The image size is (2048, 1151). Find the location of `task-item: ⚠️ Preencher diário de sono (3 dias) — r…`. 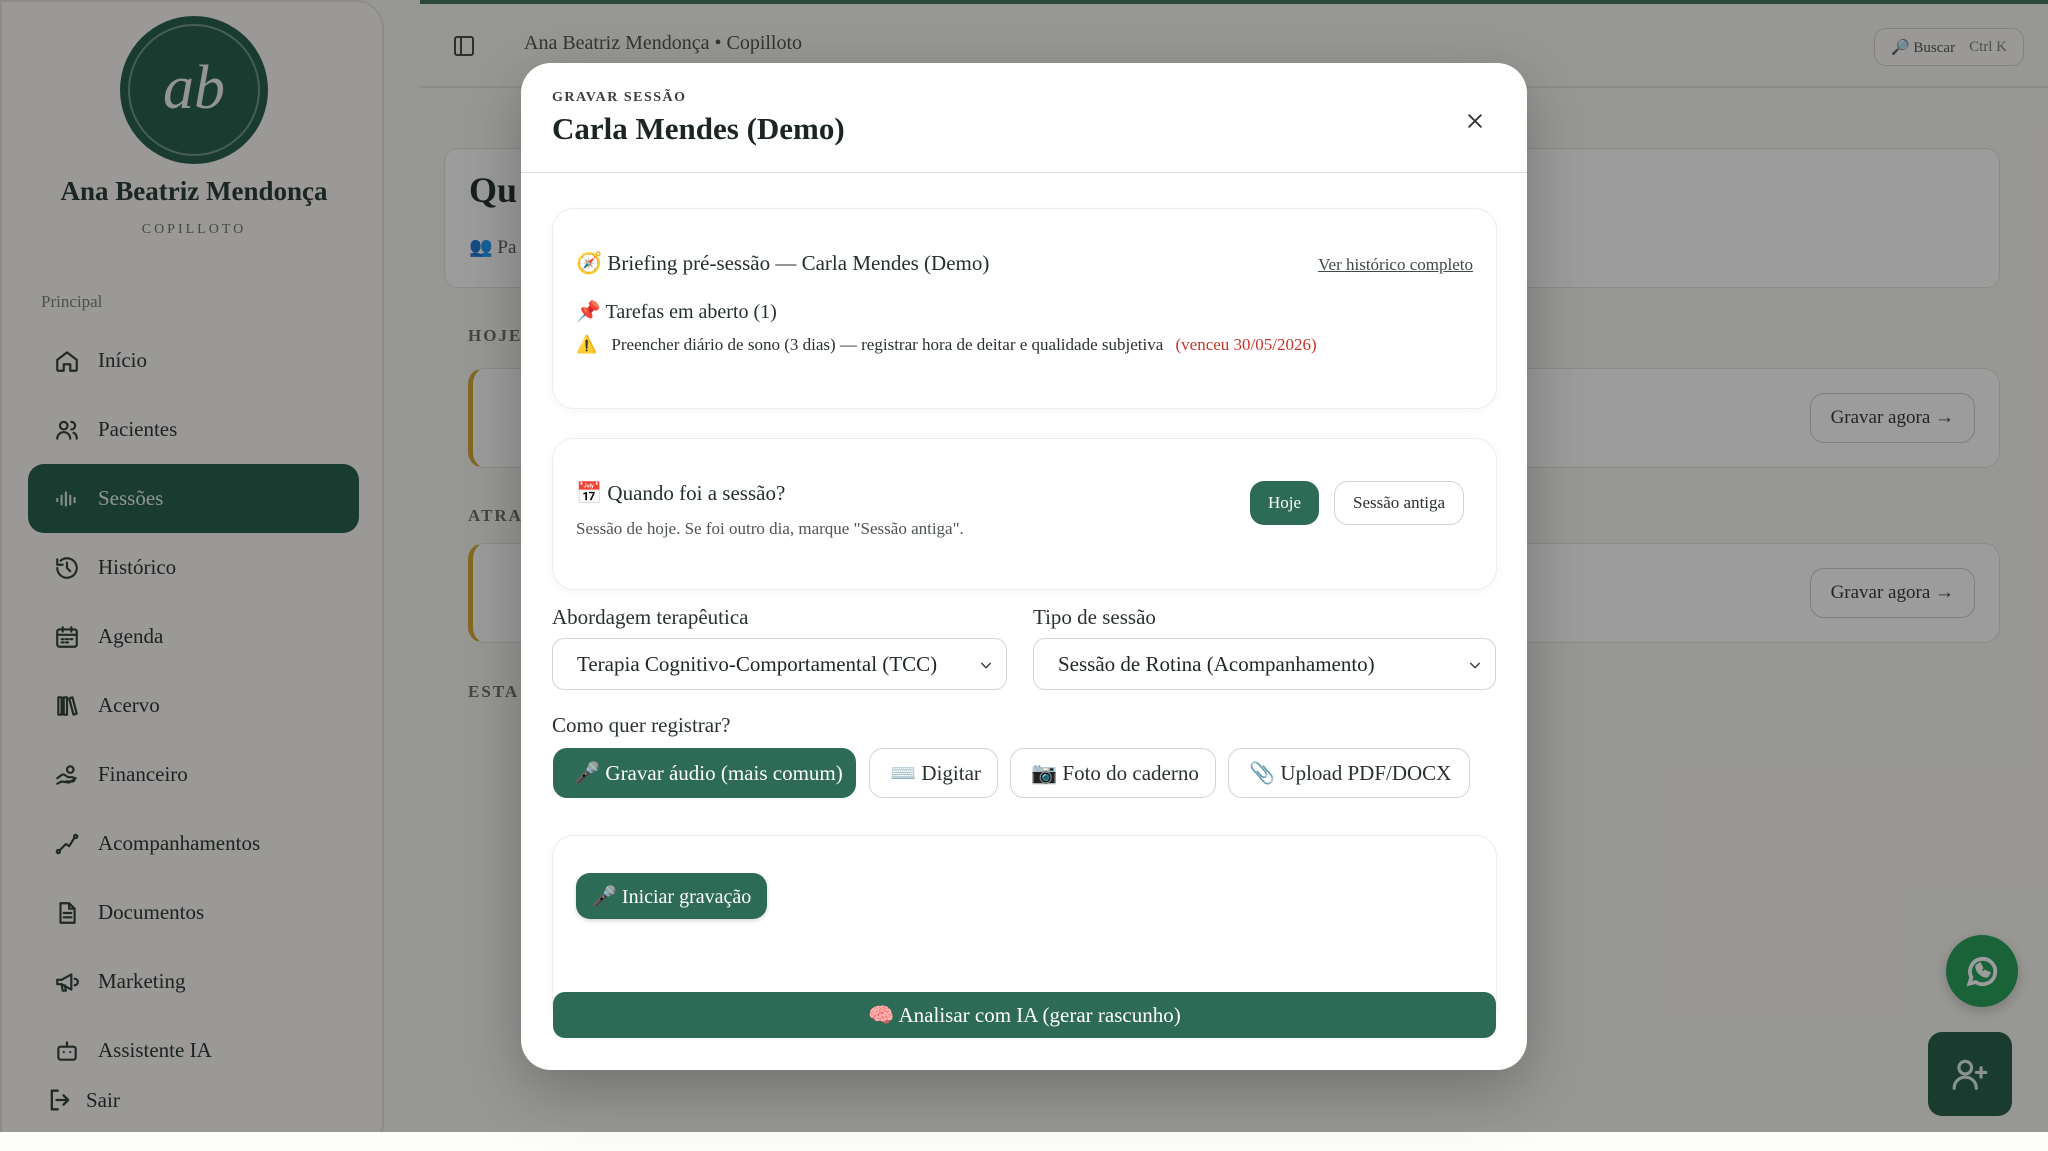

task-item: ⚠️ Preencher diário de sono (3 dias) — r… is located at coordinates (946, 345).